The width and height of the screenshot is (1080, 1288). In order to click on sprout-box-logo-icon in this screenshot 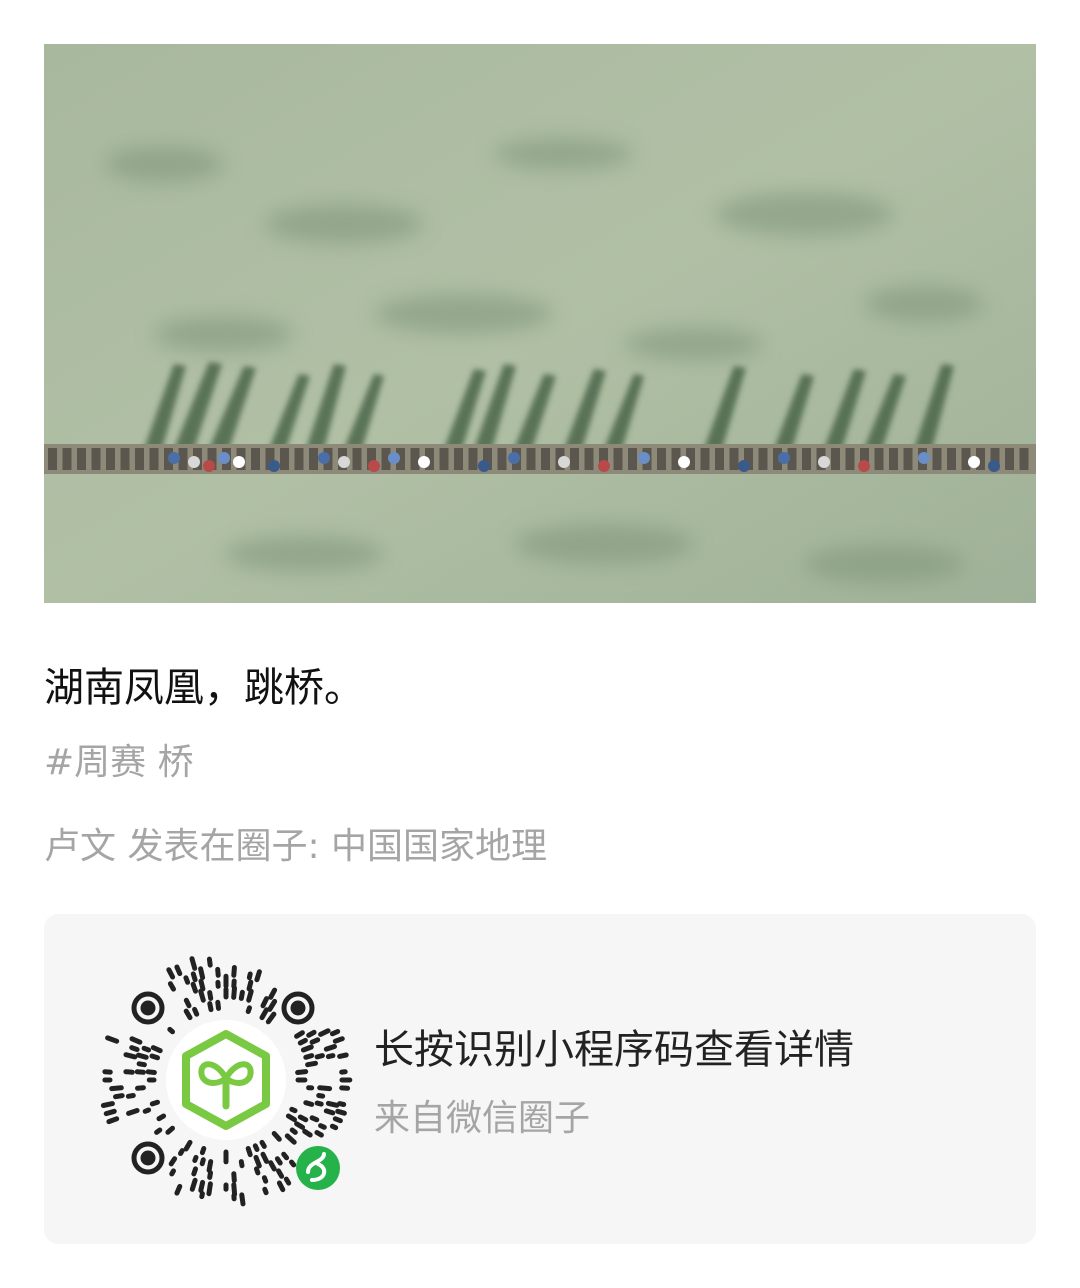, I will do `click(226, 1080)`.